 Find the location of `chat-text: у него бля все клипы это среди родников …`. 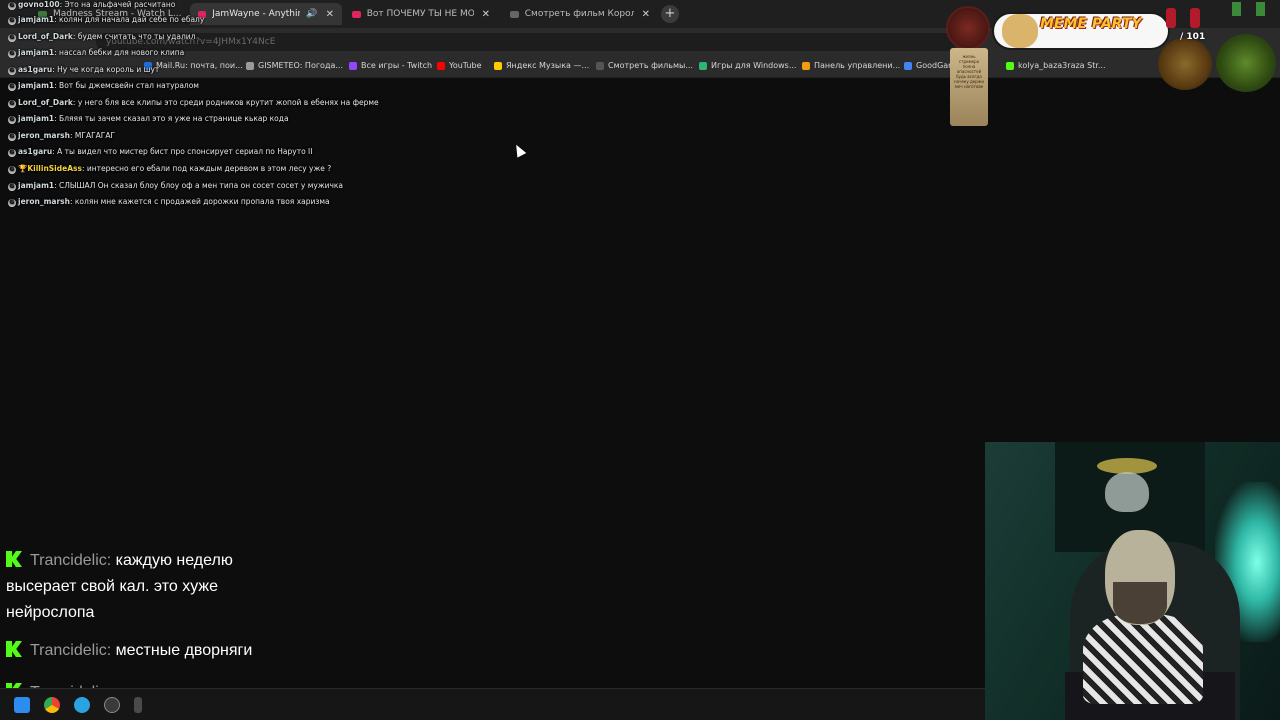

chat-text: у него бля все клипы это среди родников … is located at coordinates (228, 102).